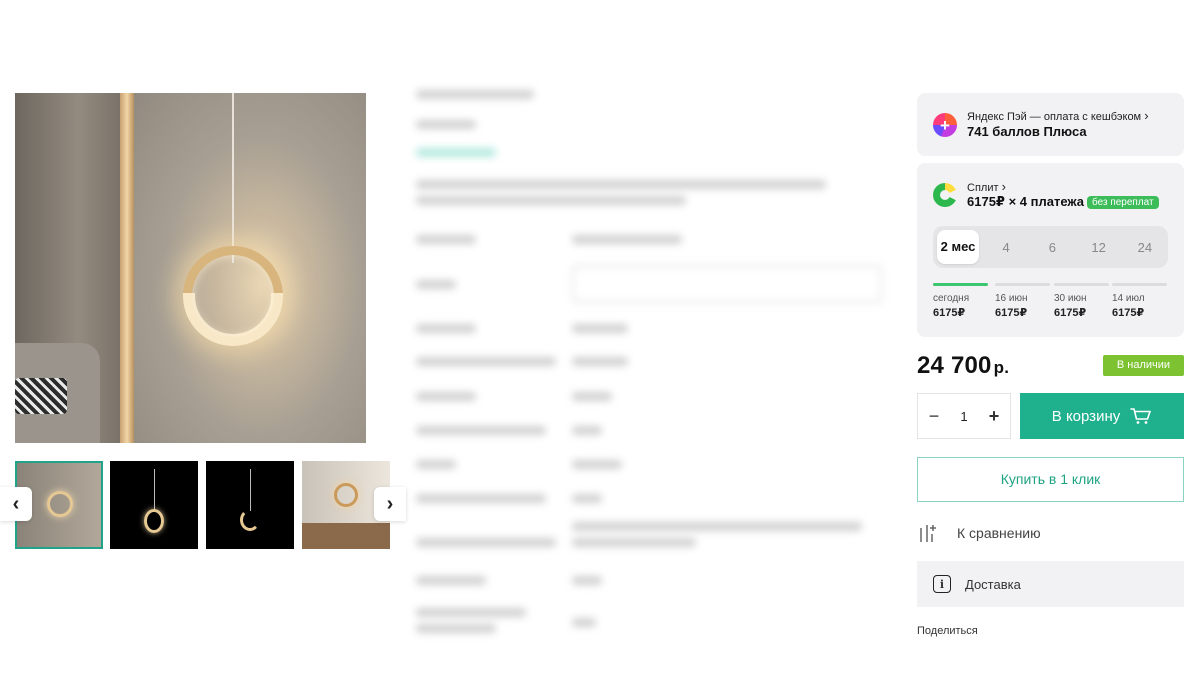 The height and width of the screenshot is (675, 1200). What do you see at coordinates (958, 247) in the screenshot?
I see `period-option-2: 2 мес` at bounding box center [958, 247].